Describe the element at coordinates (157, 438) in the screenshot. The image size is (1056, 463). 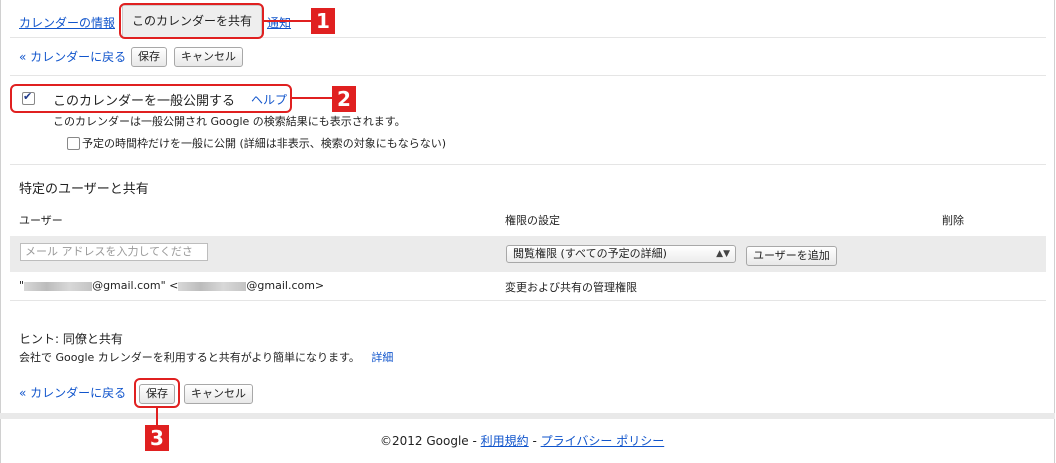
I see `callout-marker-3: 3` at that location.